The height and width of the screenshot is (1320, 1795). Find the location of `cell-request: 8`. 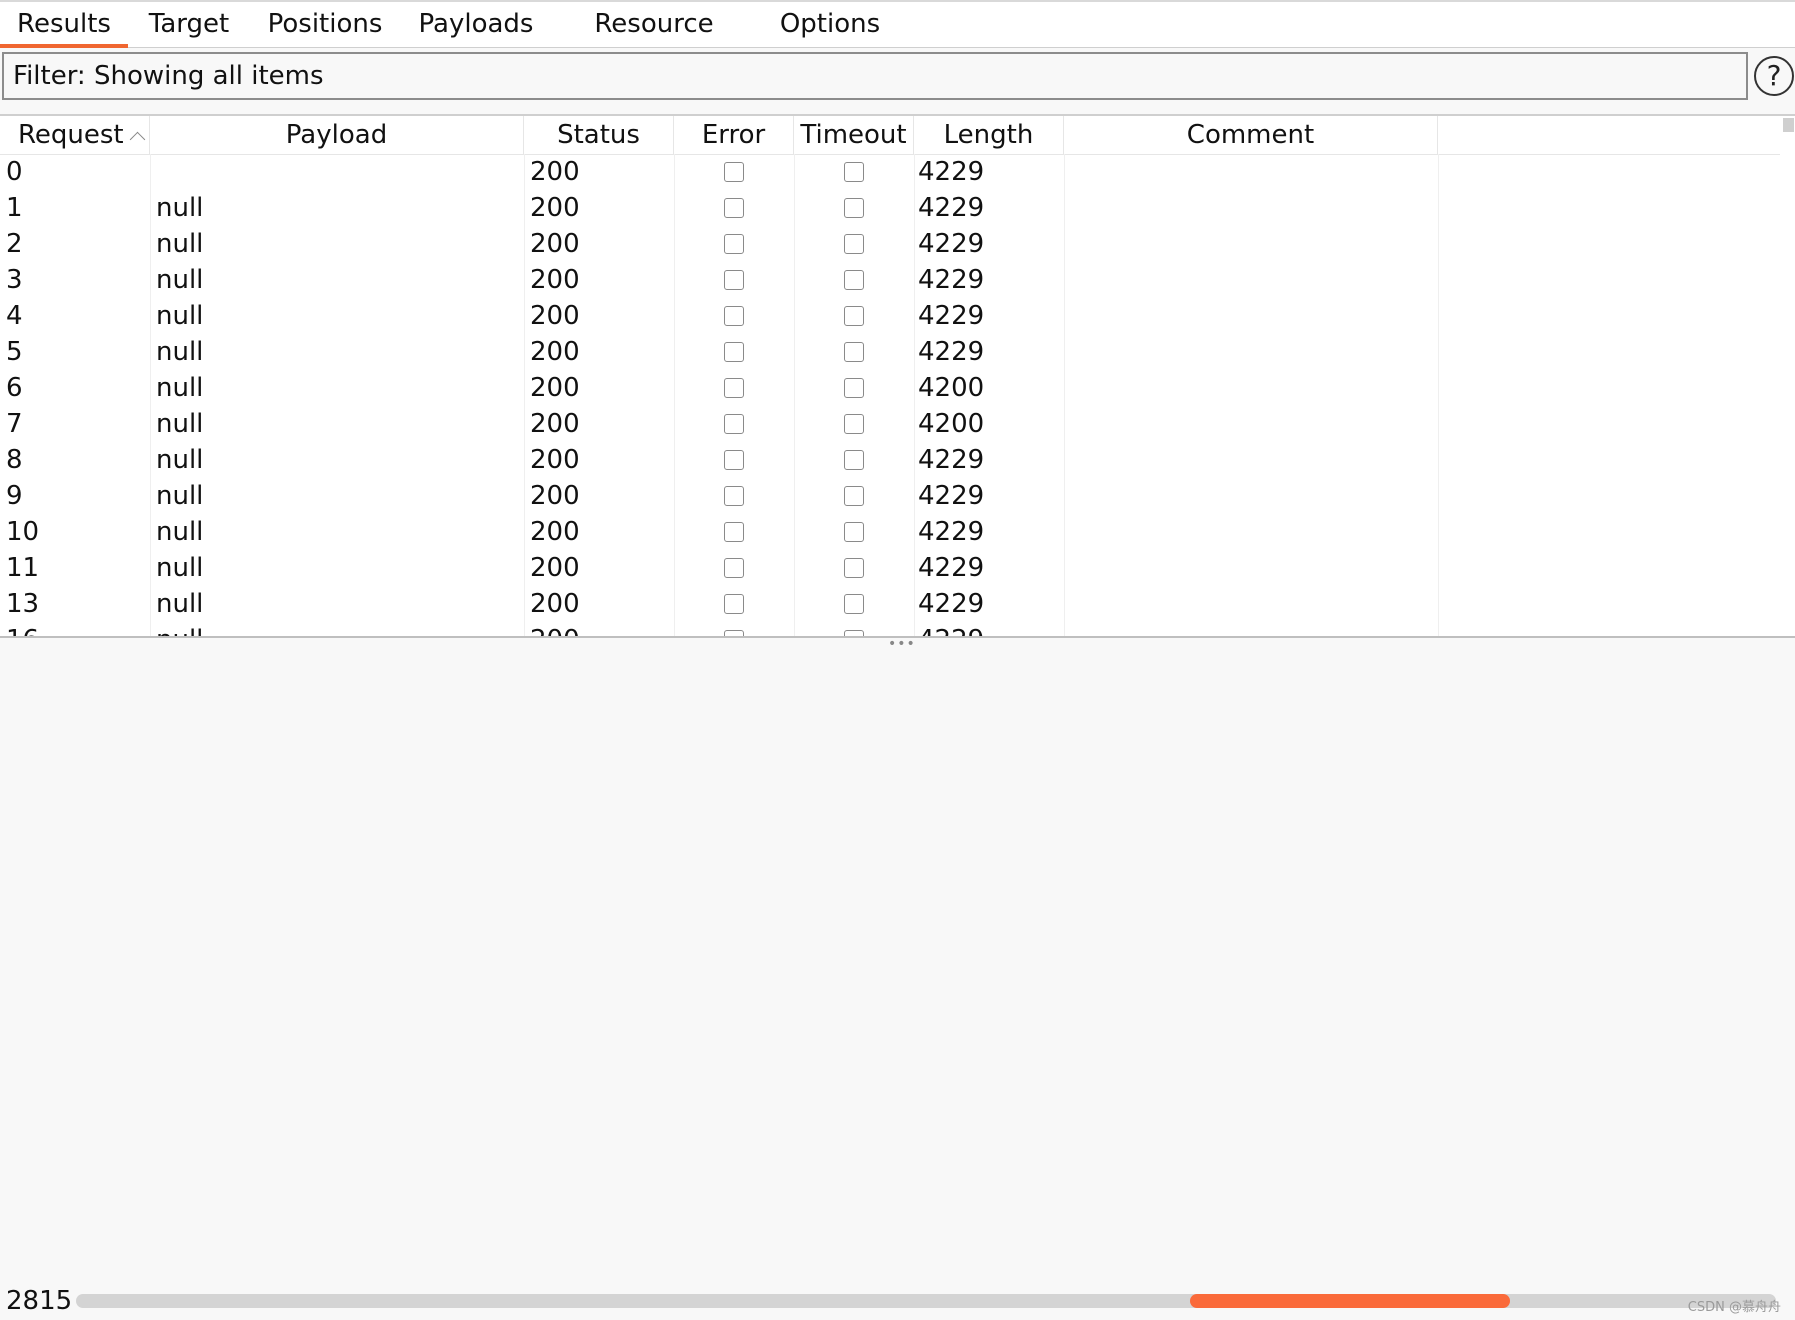

cell-request: 8 is located at coordinates (14, 460).